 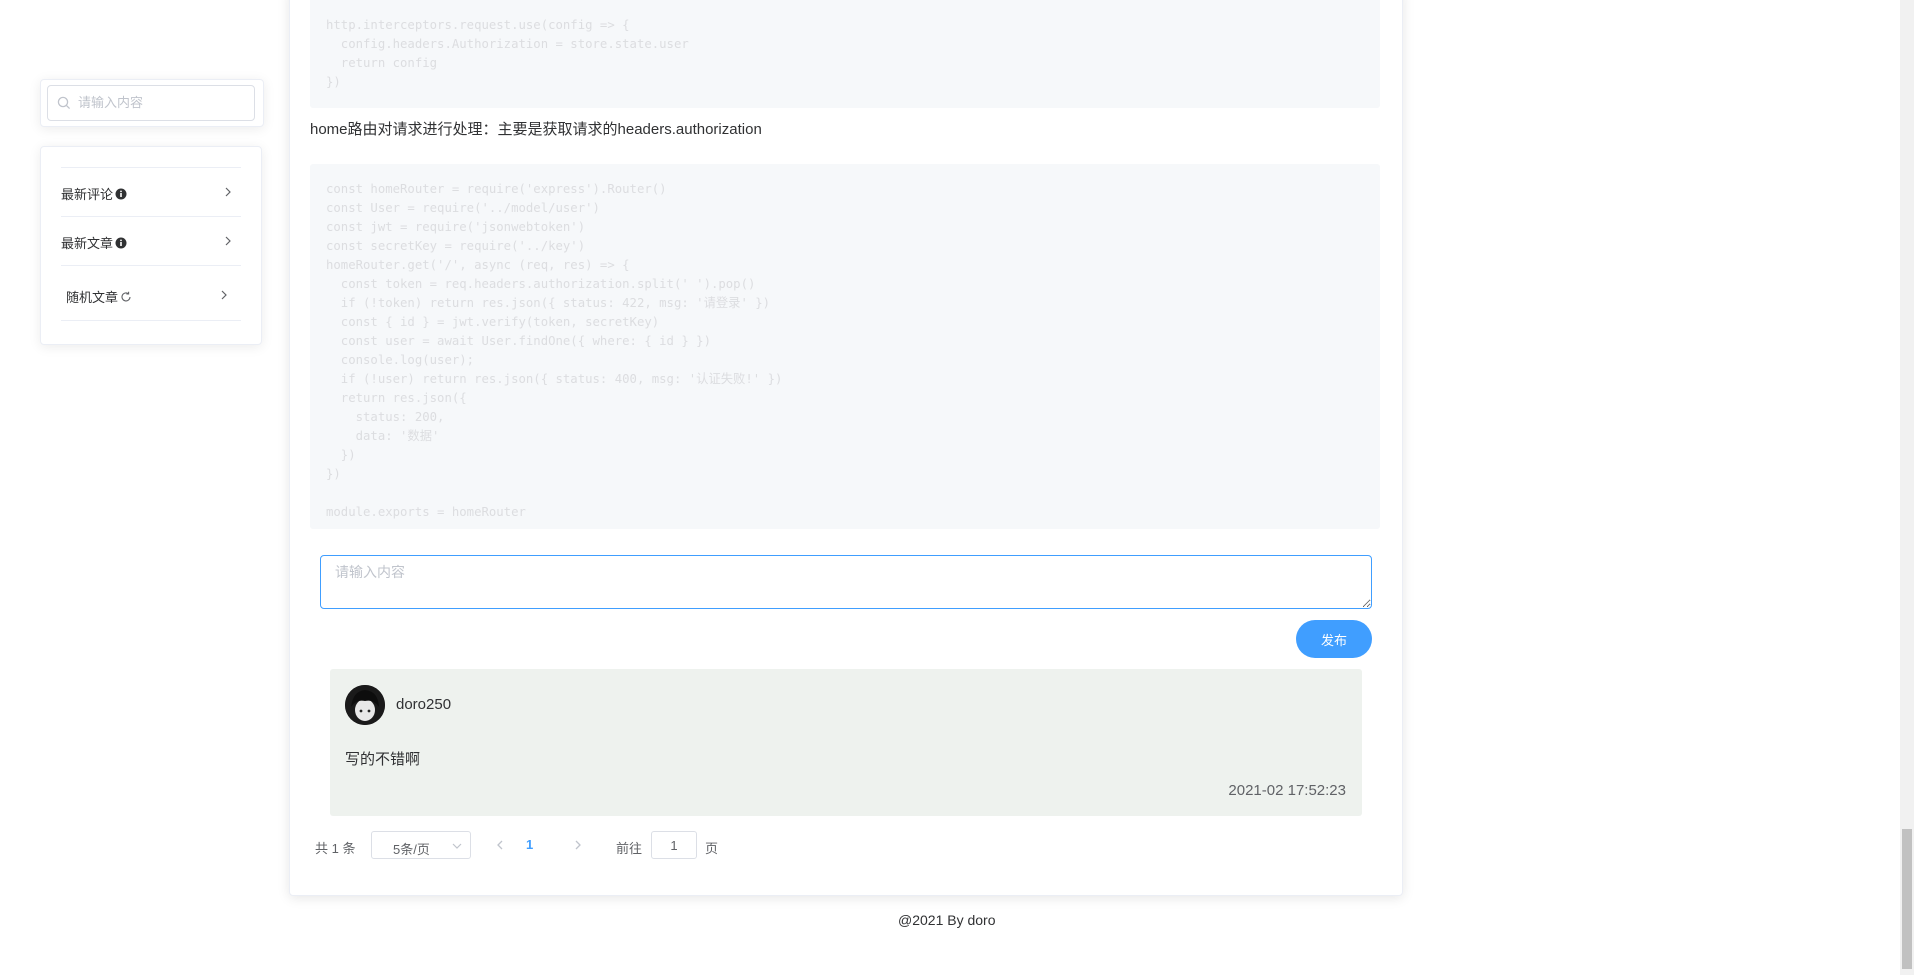 I want to click on sidebar-menu-card: 最新评论 最新文章 随机文章, so click(x=151, y=245).